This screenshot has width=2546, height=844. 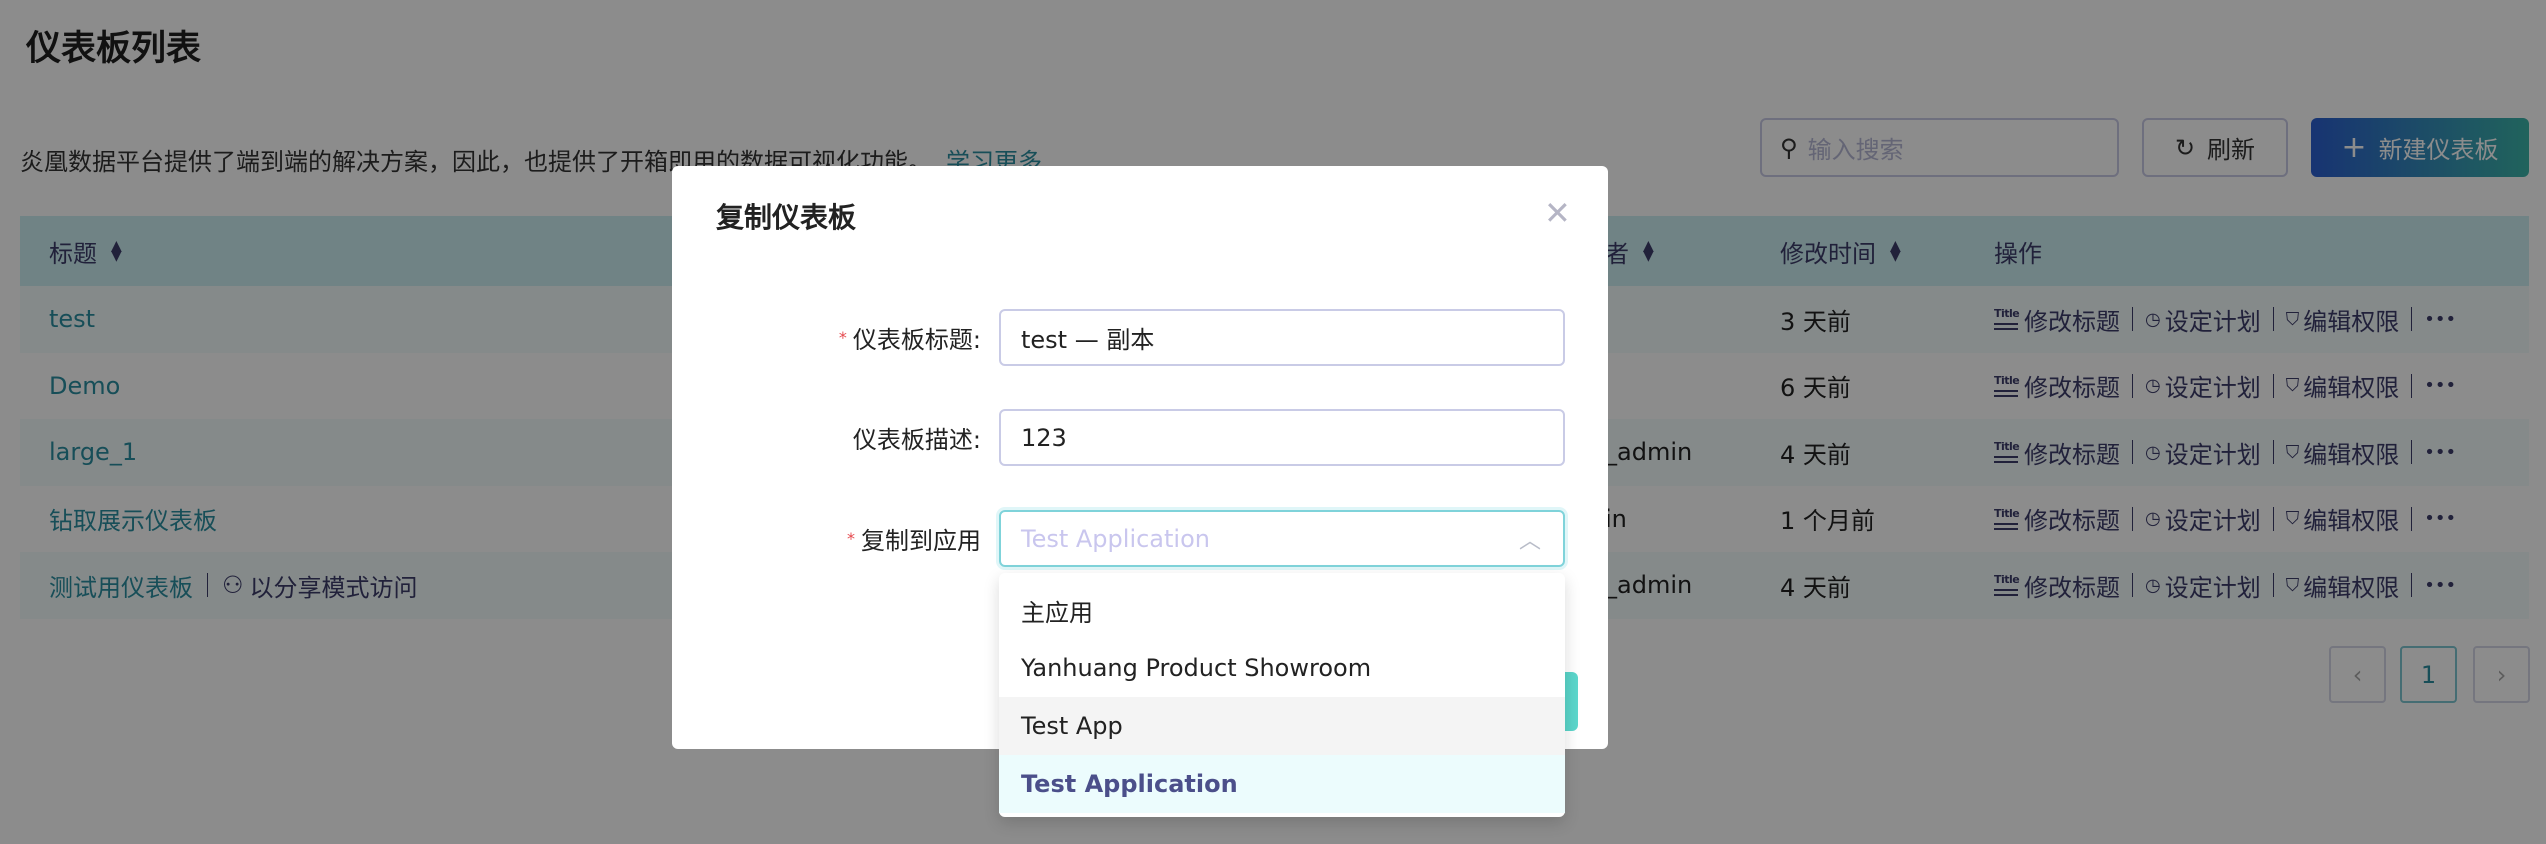 What do you see at coordinates (916, 440) in the screenshot?
I see `desc-label: 仪表板描述:` at bounding box center [916, 440].